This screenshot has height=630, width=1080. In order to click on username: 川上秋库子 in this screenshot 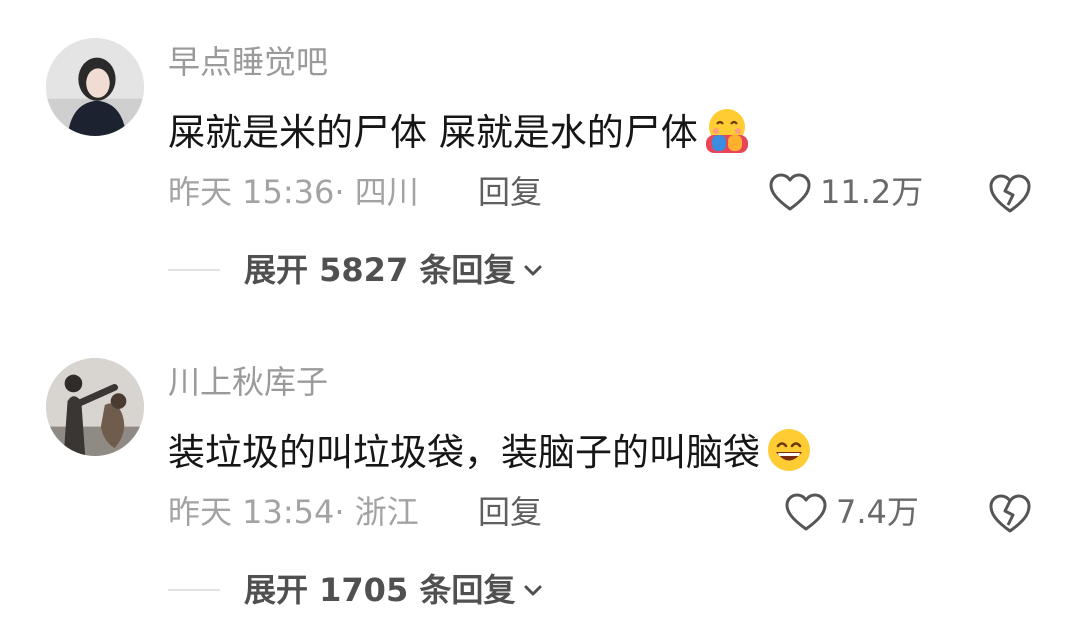, I will do `click(248, 382)`.